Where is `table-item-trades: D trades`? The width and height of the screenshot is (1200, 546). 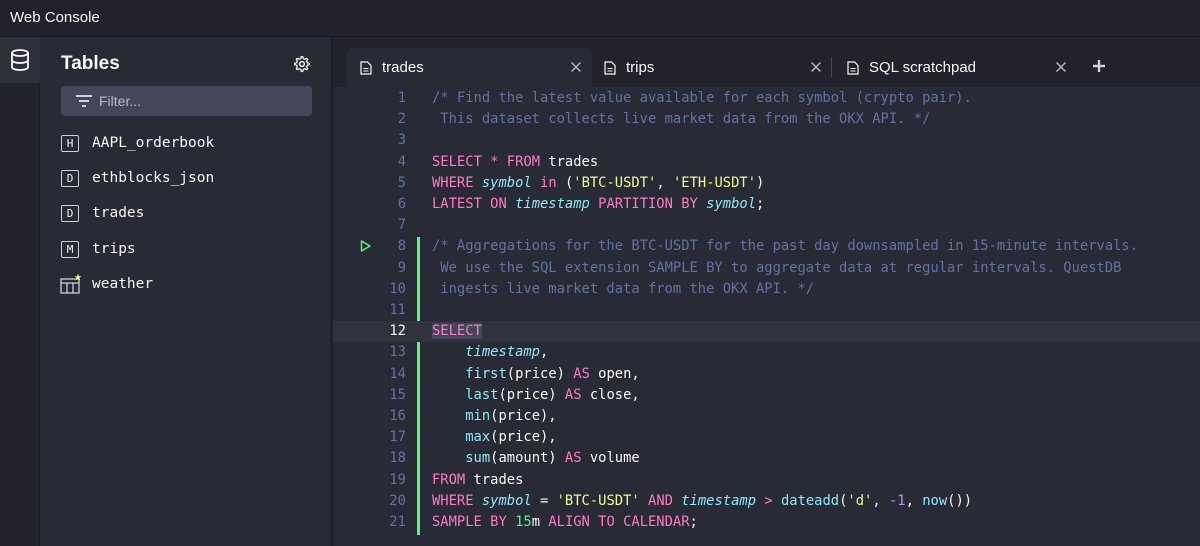
table-item-trades: D trades is located at coordinates (102, 213).